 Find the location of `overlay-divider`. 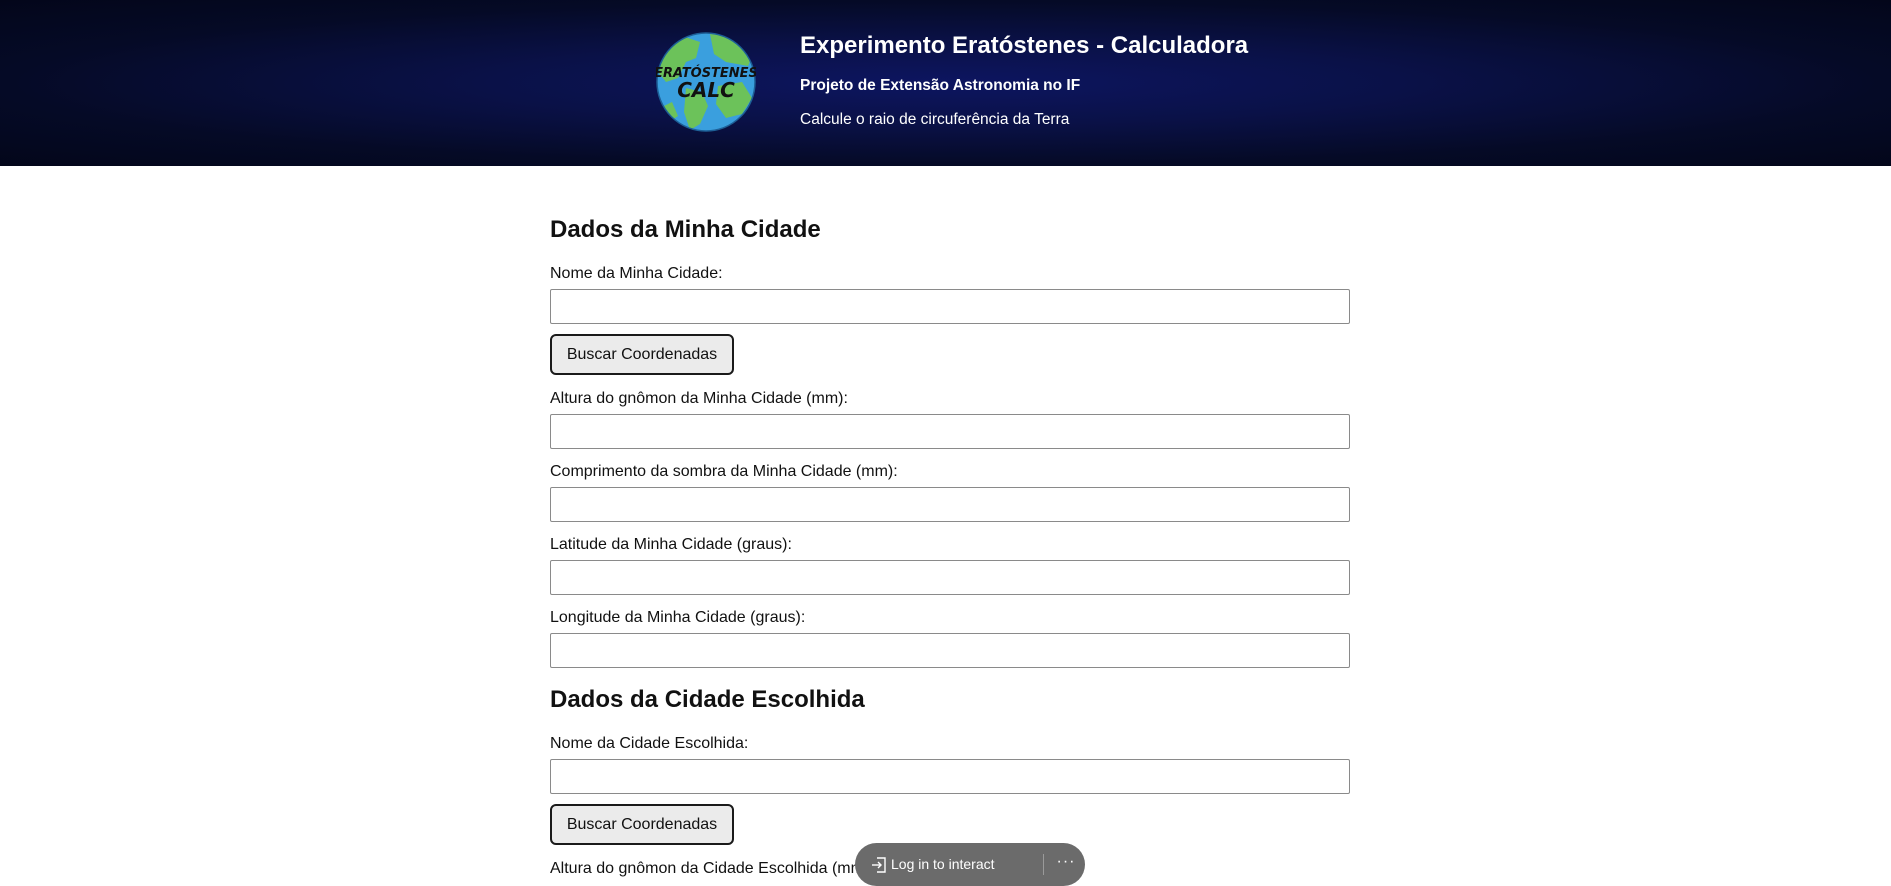

overlay-divider is located at coordinates (1043, 864).